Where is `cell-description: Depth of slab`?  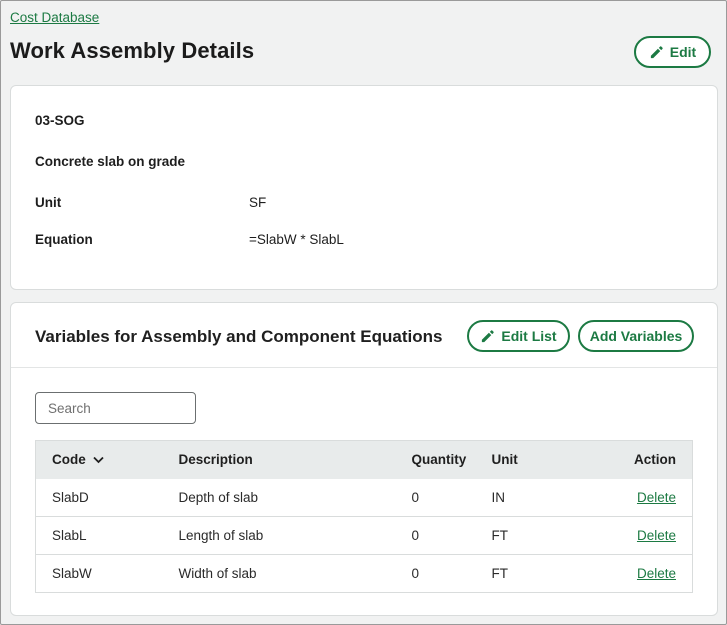
cell-description: Depth of slab is located at coordinates (218, 497).